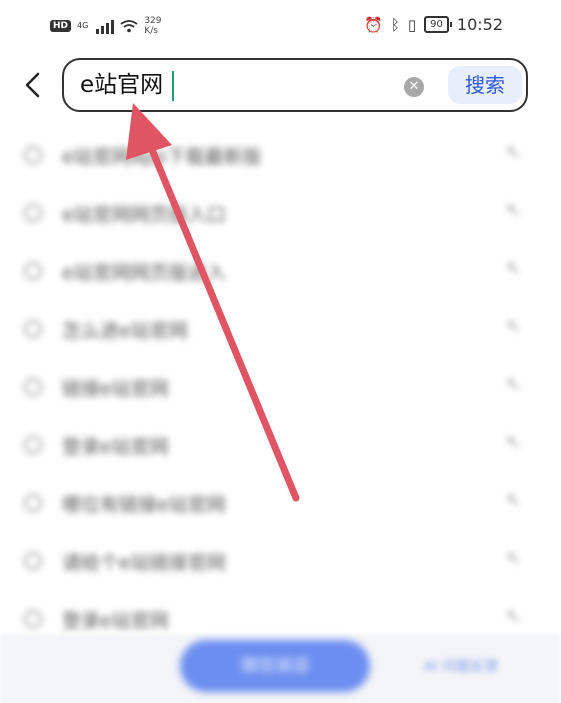  What do you see at coordinates (373, 24) in the screenshot?
I see `alarm-icon: ⏰` at bounding box center [373, 24].